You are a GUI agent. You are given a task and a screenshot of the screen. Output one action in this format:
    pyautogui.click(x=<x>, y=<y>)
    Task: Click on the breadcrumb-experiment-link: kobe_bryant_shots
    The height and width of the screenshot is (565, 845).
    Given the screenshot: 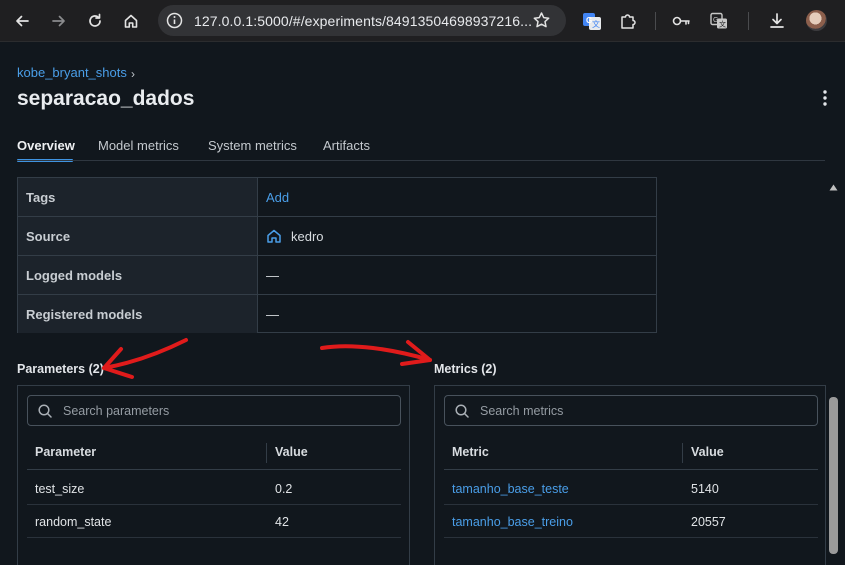 What is the action you would take?
    pyautogui.click(x=72, y=72)
    